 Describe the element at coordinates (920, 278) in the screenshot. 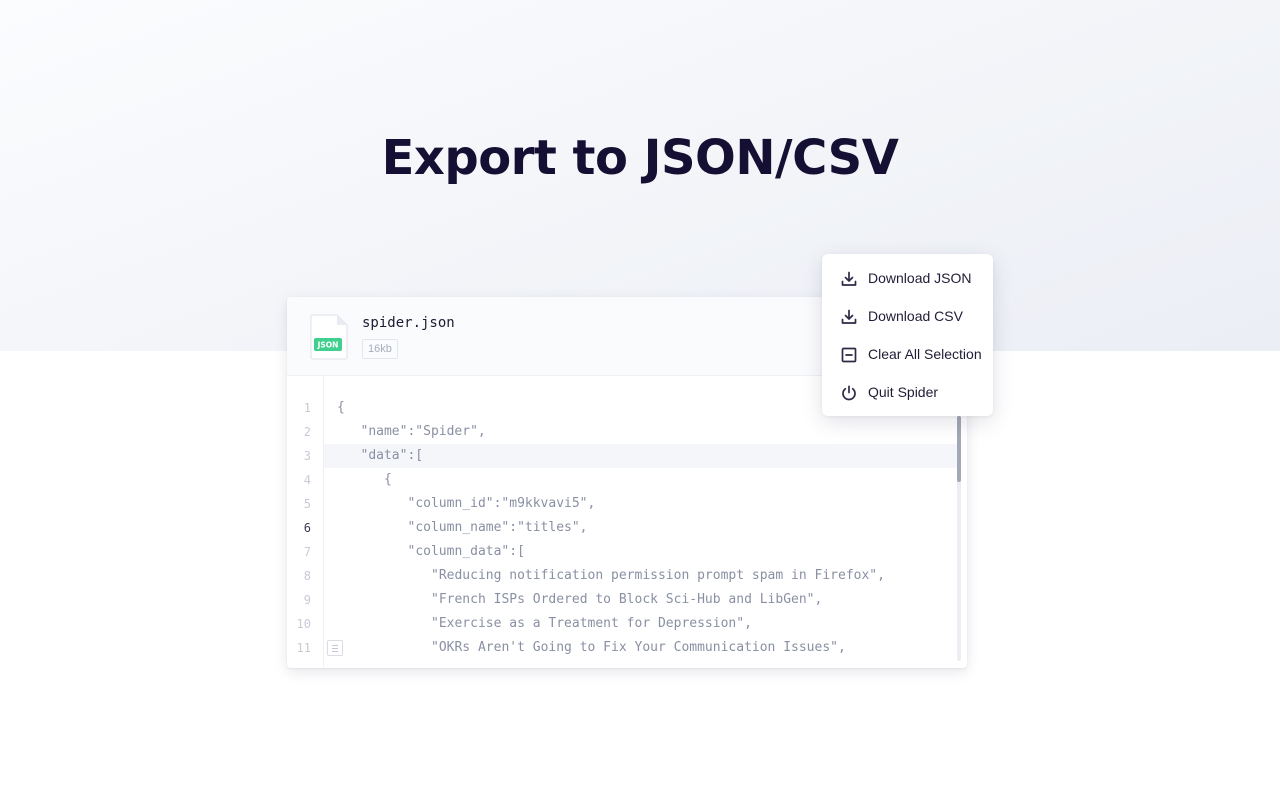

I see `menu-item-label: Download JSON` at that location.